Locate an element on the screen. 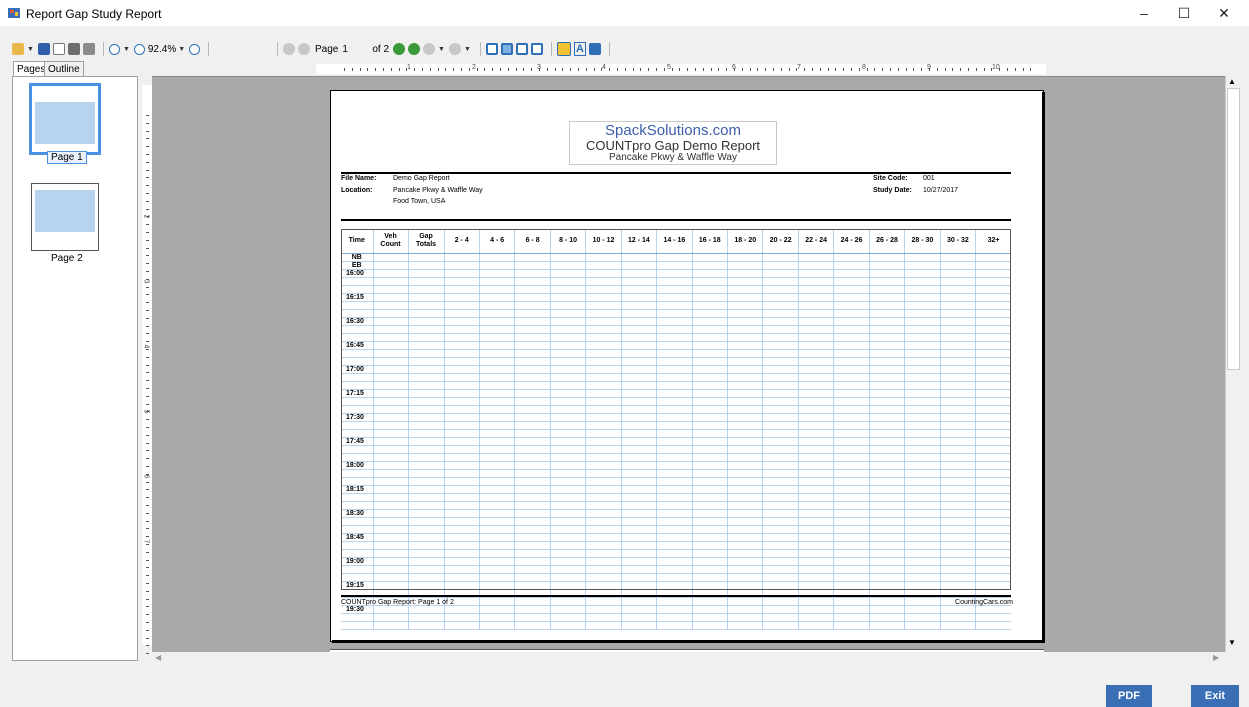  vertical-scrollbar: ▲ ▼ is located at coordinates (1232, 364).